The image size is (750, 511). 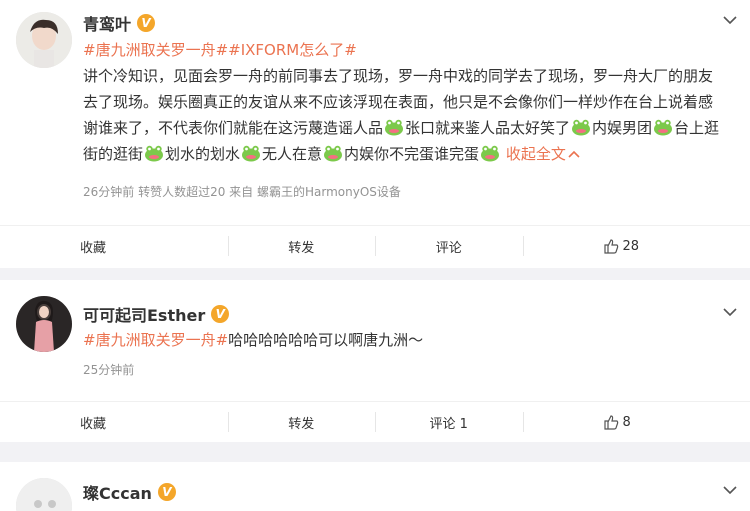 I want to click on author-row: 璨Cccan V, so click(x=129, y=492).